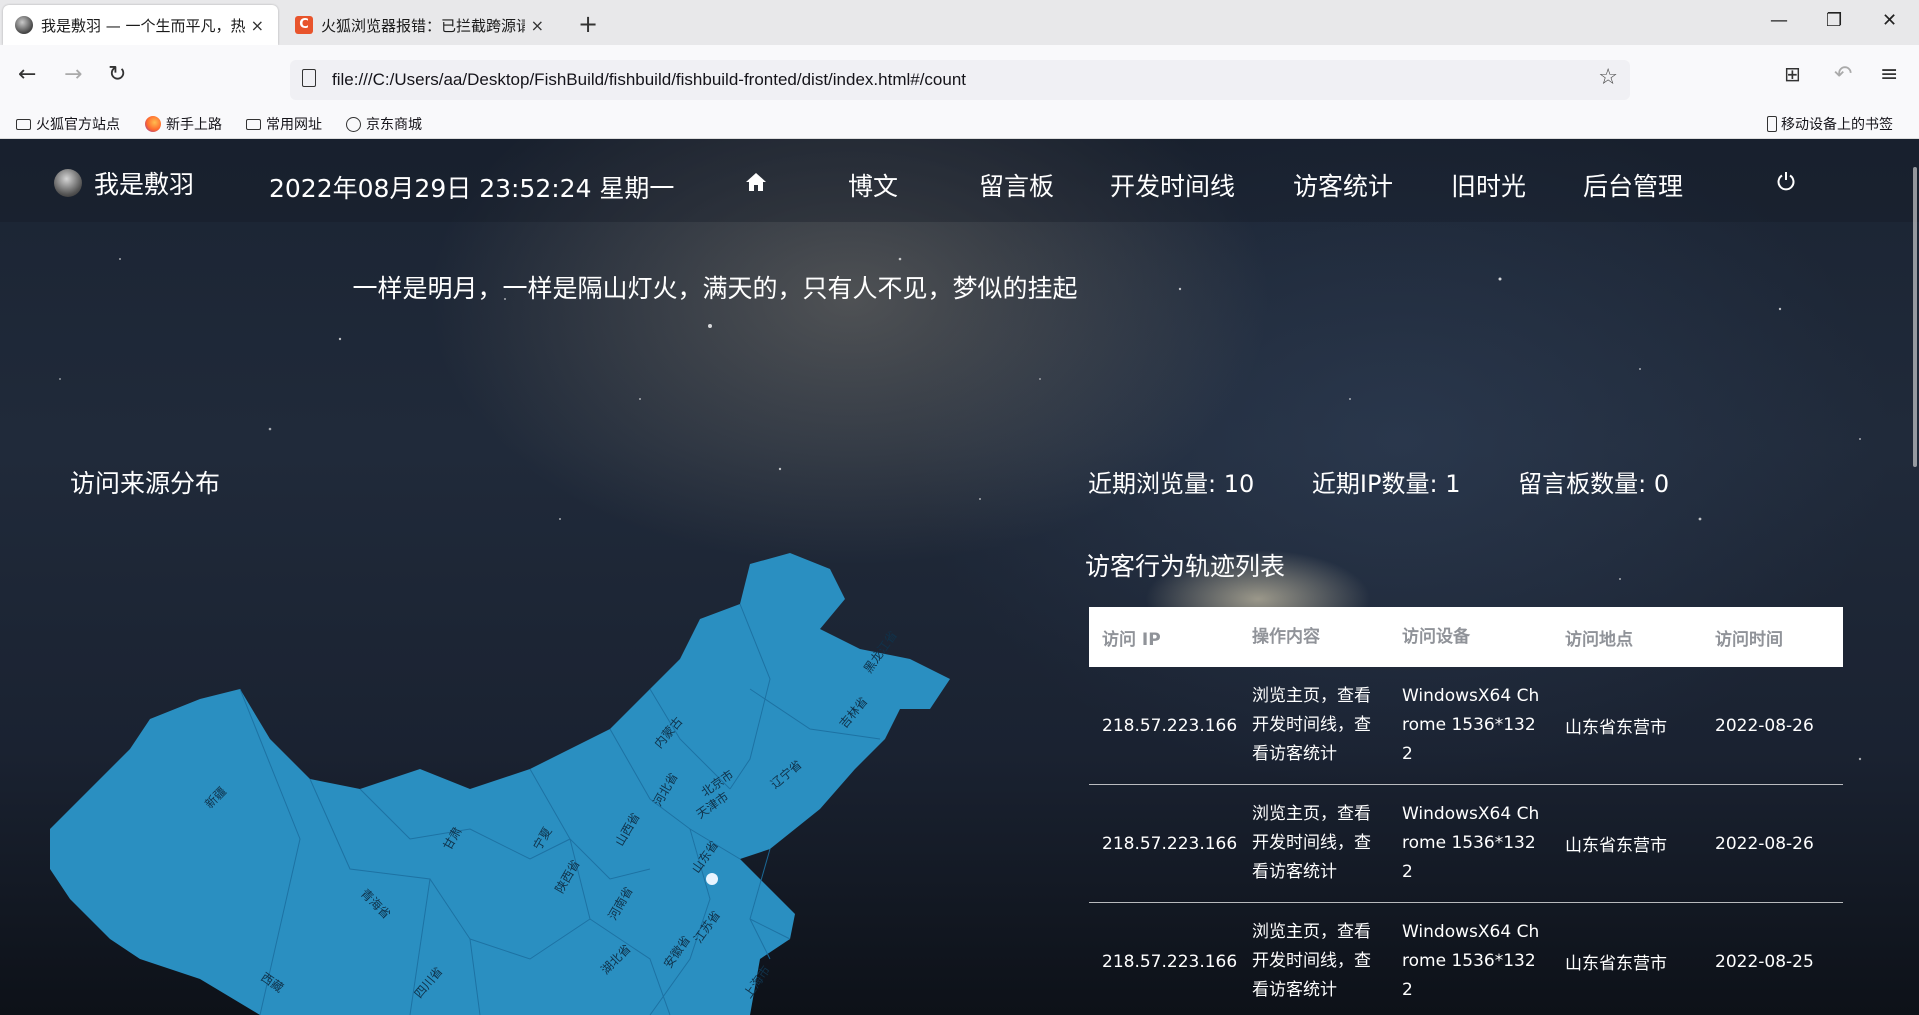  Describe the element at coordinates (1239, 484) in the screenshot. I see `stat-views-value: 10` at that location.